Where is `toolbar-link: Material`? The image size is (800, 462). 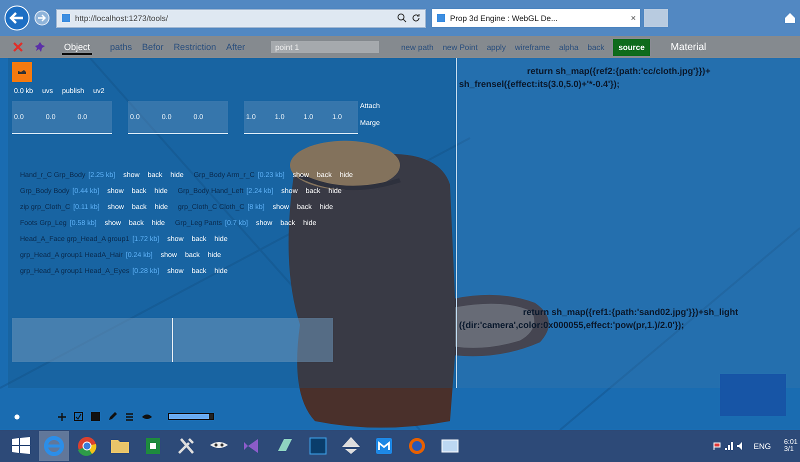 toolbar-link: Material is located at coordinates (688, 47).